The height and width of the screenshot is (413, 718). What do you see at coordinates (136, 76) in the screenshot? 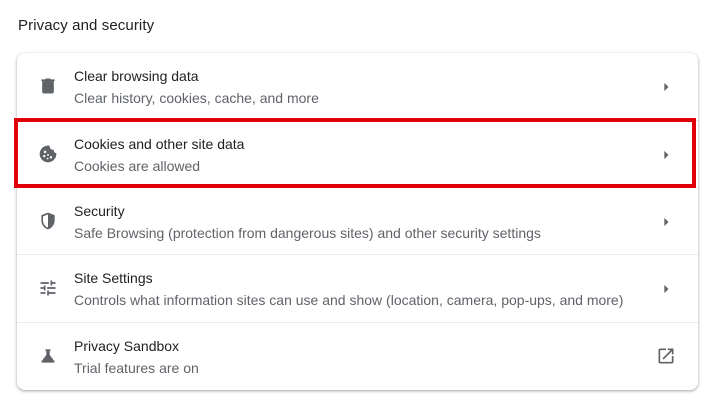
I see `row-label: Clear browsing data` at bounding box center [136, 76].